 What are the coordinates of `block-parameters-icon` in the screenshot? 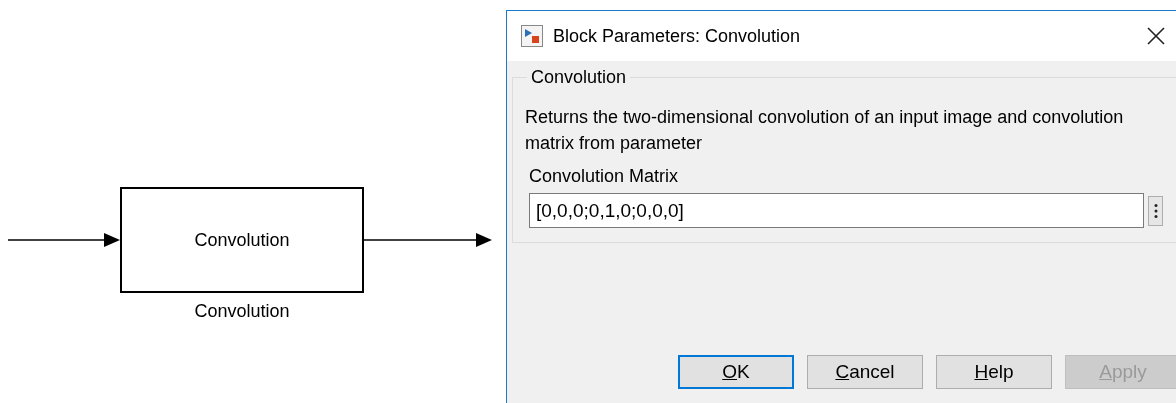 It's located at (532, 36).